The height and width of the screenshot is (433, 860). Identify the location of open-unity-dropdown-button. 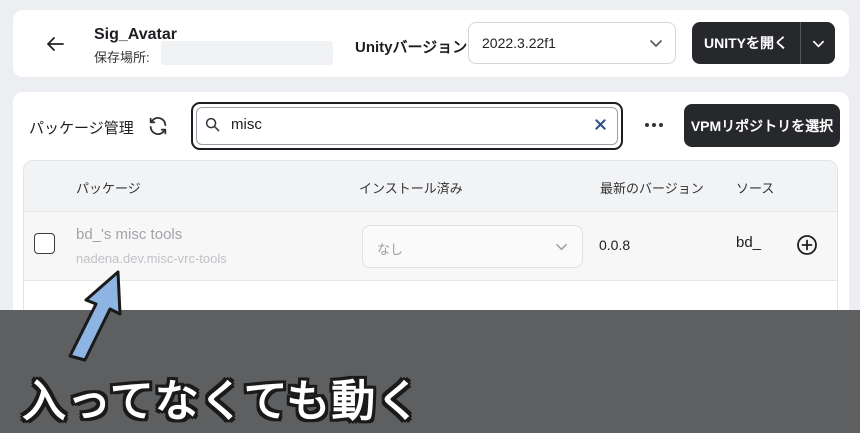
(818, 43).